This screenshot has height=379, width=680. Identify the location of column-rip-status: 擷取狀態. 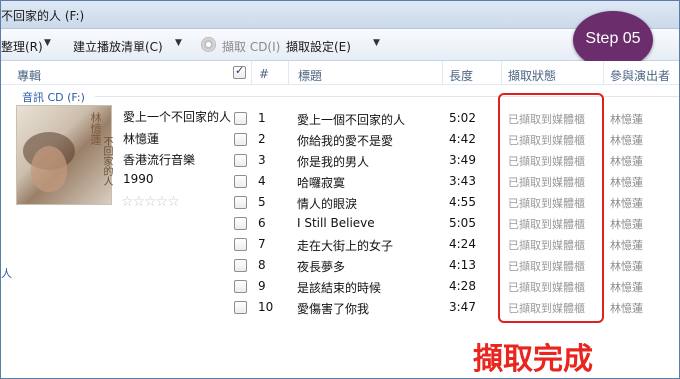
(532, 75).